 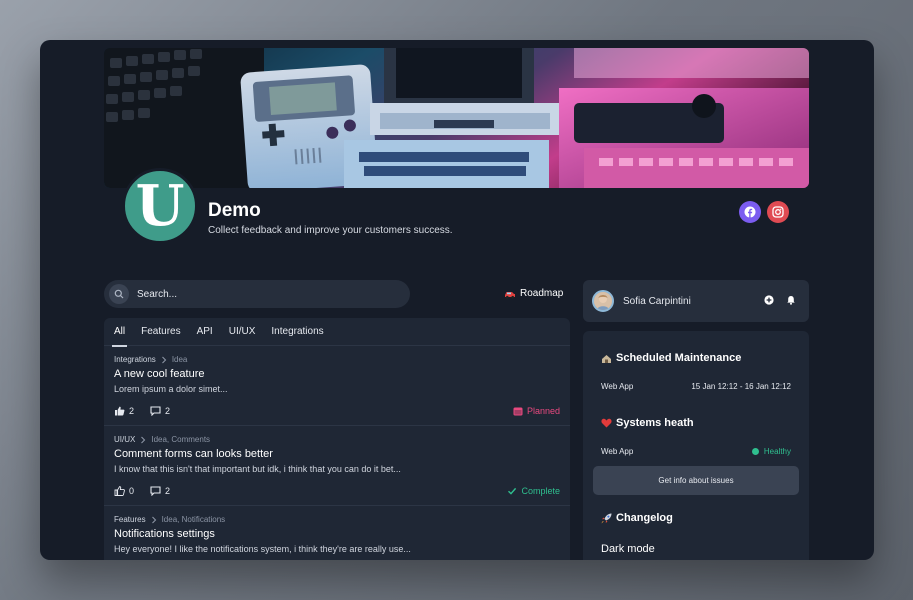 What do you see at coordinates (791, 300) in the screenshot?
I see `bell-icon` at bounding box center [791, 300].